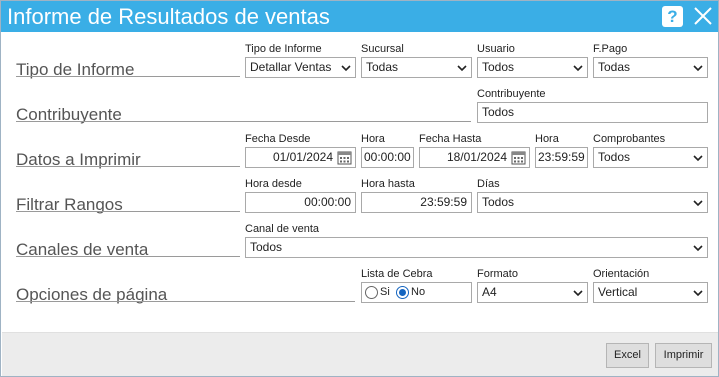 This screenshot has width=719, height=377. Describe the element at coordinates (359, 16) in the screenshot. I see `title-bar: Informe de Resultados de ventas ?` at that location.